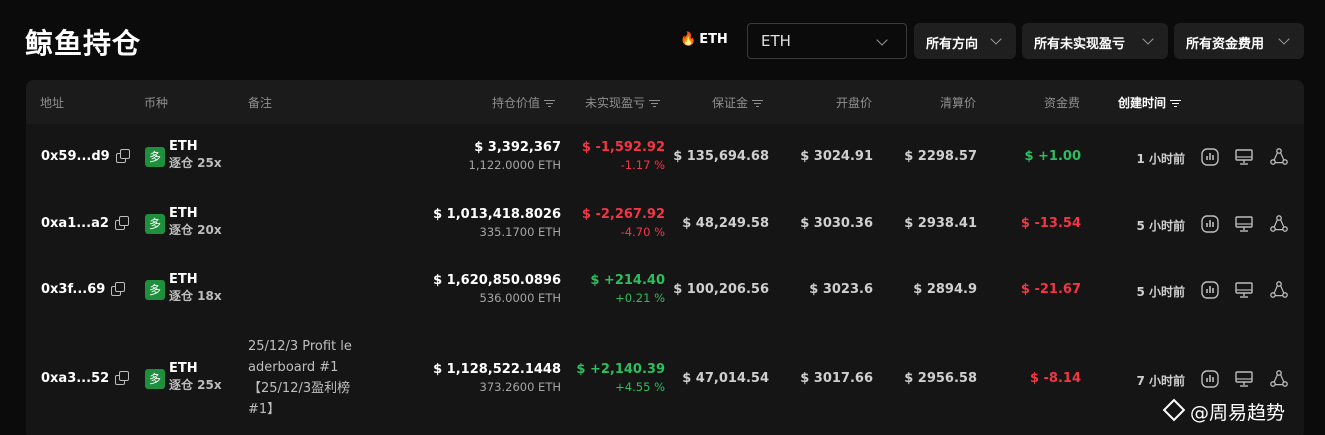 Image resolution: width=1325 pixels, height=435 pixels. What do you see at coordinates (623, 223) in the screenshot?
I see `pnl-cell: $ -2,267.92 -4.70 %` at bounding box center [623, 223].